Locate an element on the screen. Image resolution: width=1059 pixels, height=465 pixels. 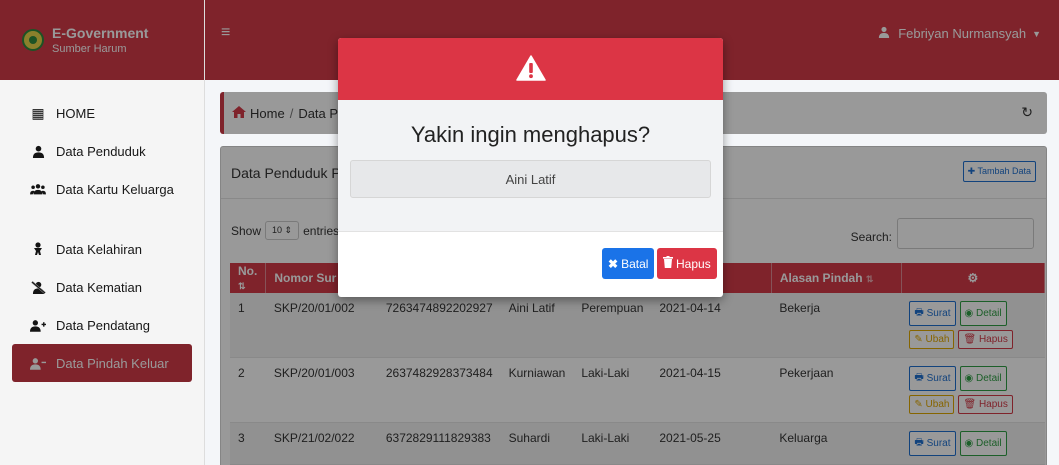
hamburger-icon: ≡ is located at coordinates (225, 33).